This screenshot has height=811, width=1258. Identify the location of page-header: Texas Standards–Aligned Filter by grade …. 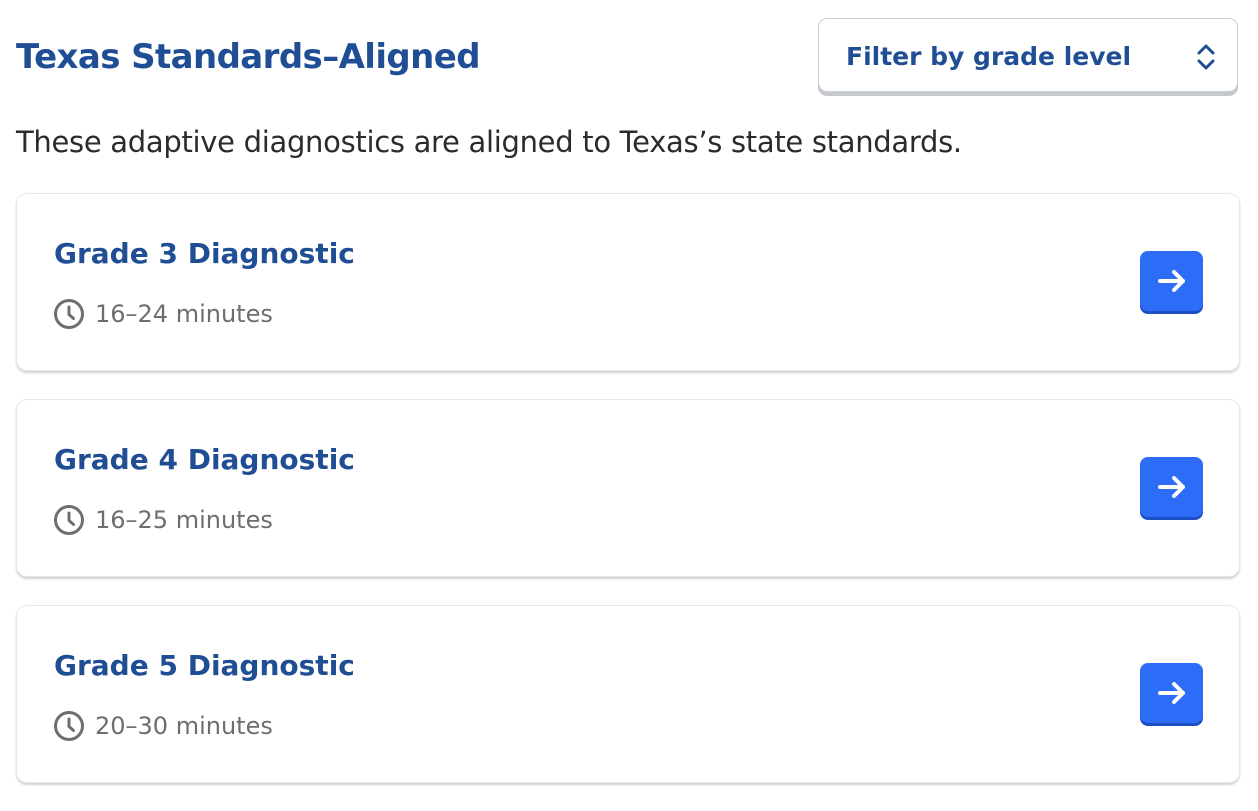
(628, 57).